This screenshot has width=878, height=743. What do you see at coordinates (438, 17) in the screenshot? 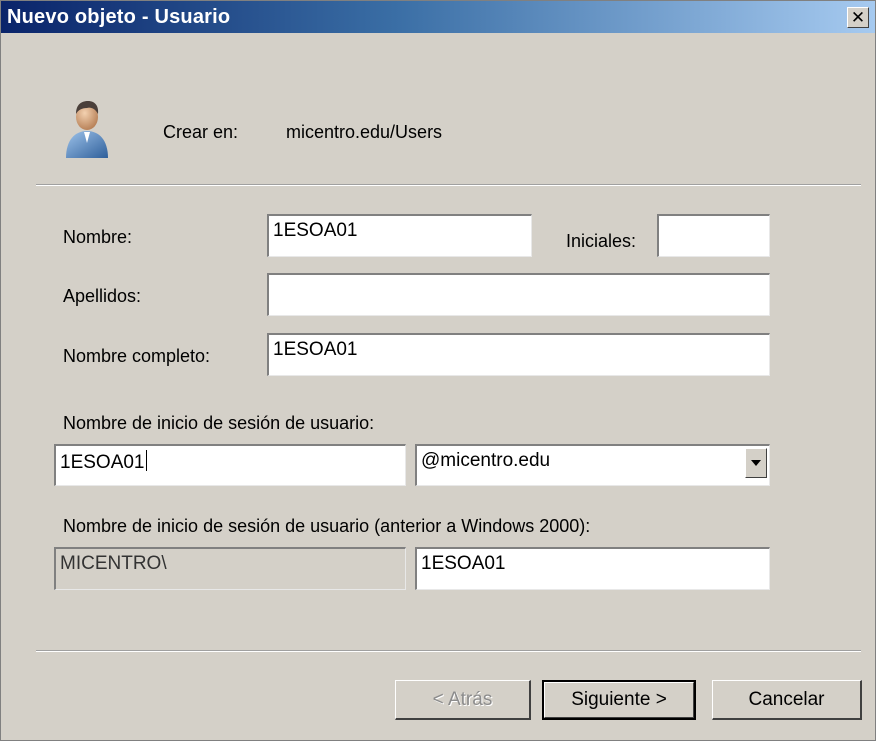
I see `title-bar: Nuevo objeto - Usuario ✕` at bounding box center [438, 17].